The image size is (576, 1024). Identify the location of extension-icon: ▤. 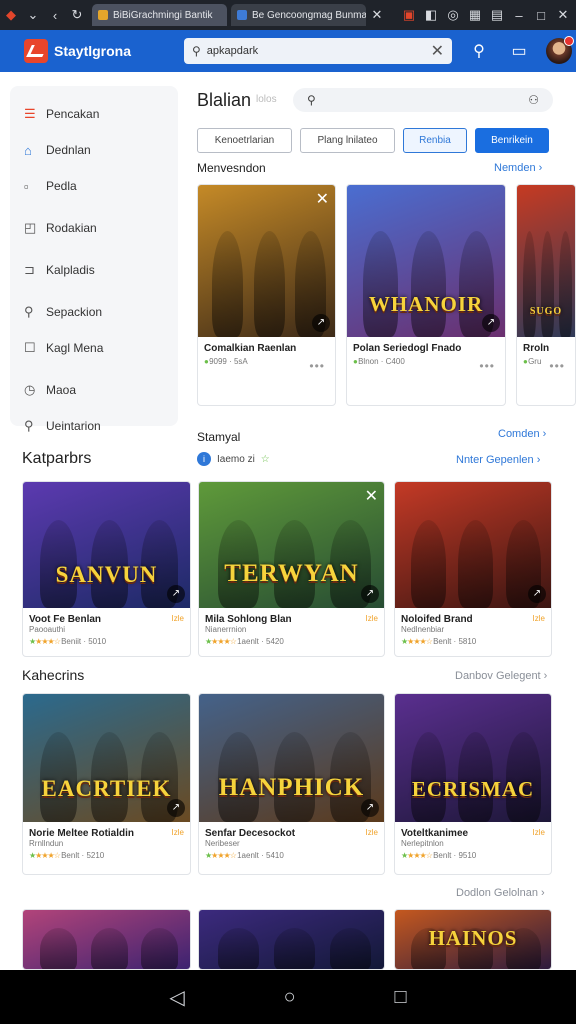
(497, 15).